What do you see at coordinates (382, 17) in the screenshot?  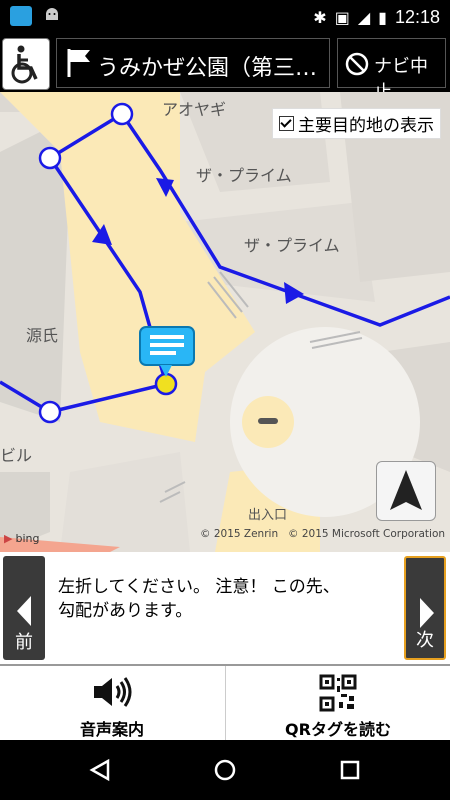 I see `battery-icon: ▮` at bounding box center [382, 17].